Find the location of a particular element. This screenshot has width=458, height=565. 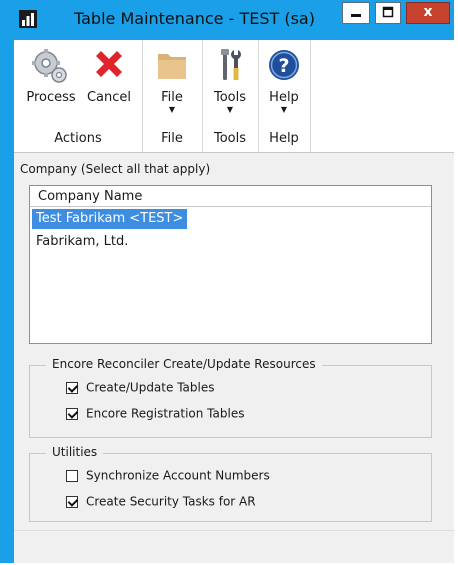

window-edge is located at coordinates (456, 282).